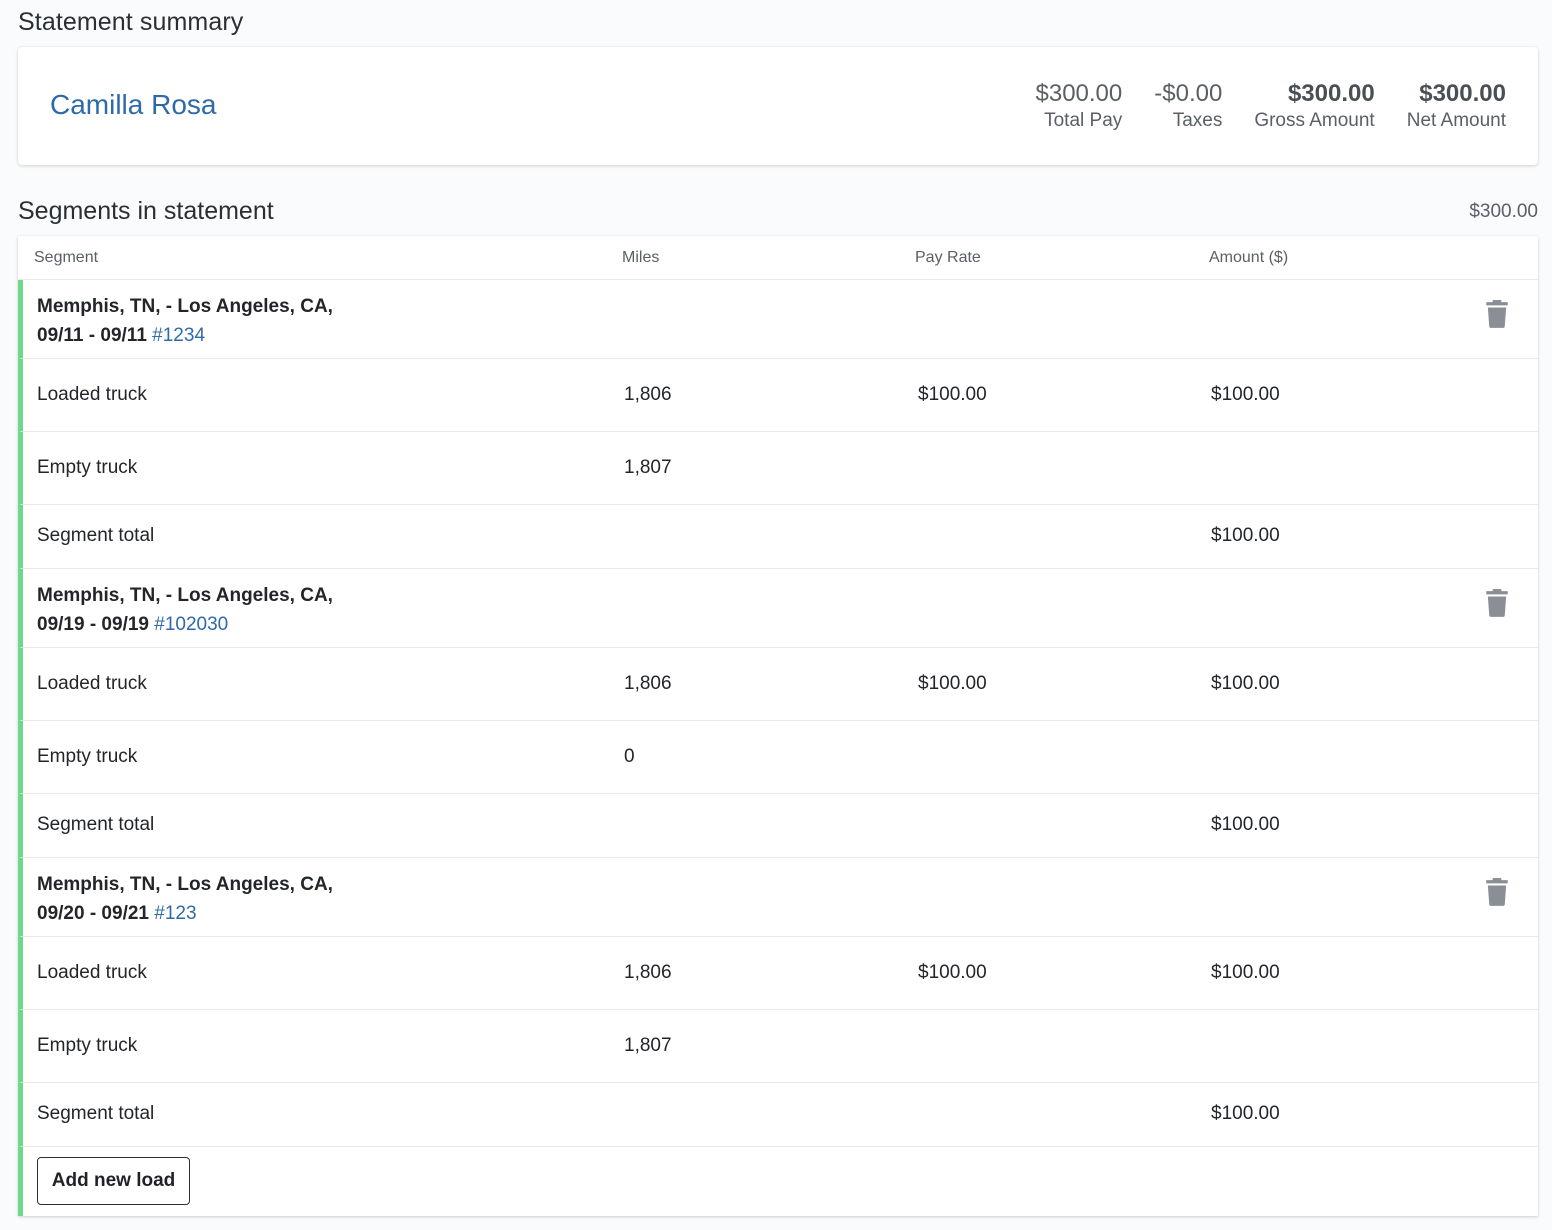 The height and width of the screenshot is (1230, 1552). I want to click on total-pay-label: Total Pay, so click(1083, 120).